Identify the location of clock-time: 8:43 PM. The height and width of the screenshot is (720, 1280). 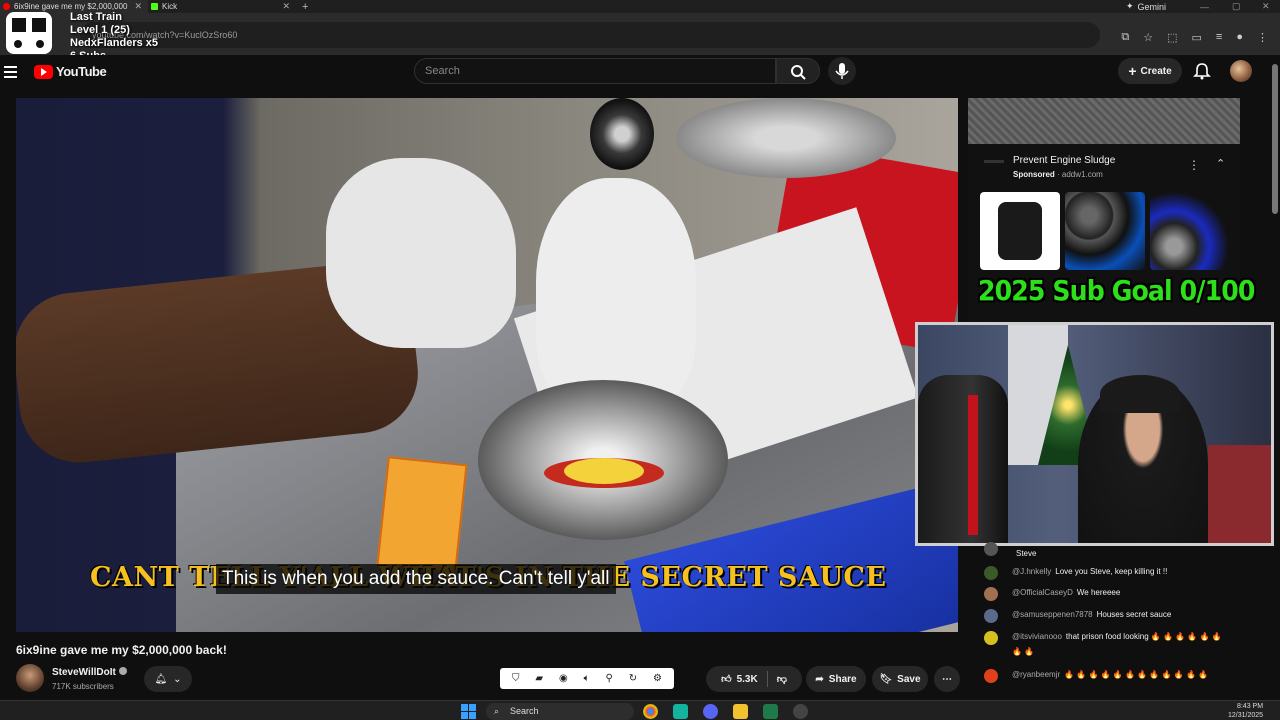
(1250, 706).